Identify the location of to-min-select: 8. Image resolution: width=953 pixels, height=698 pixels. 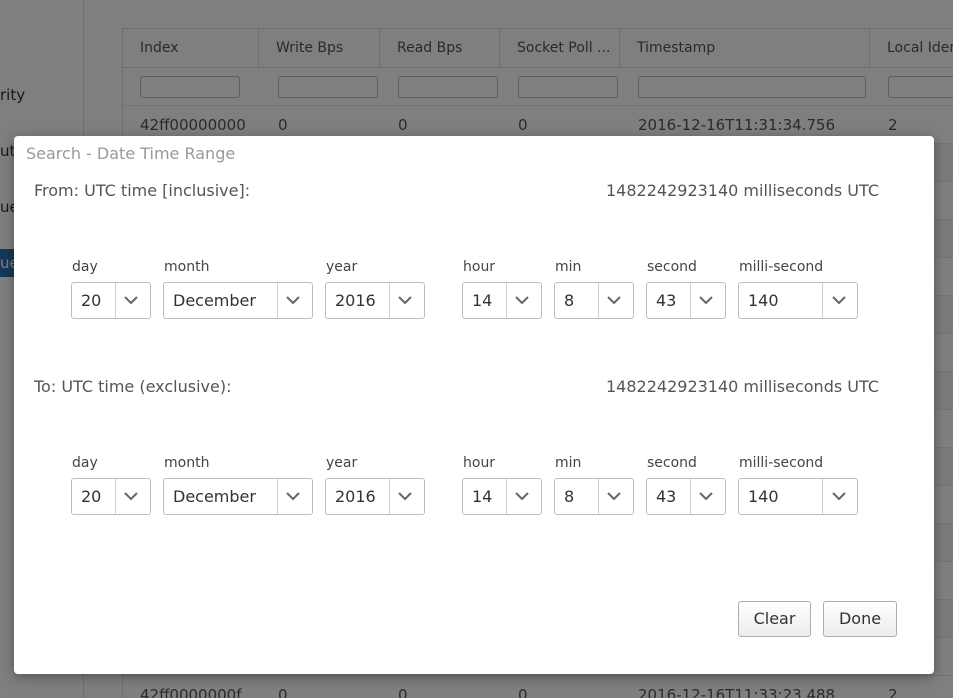
(594, 496).